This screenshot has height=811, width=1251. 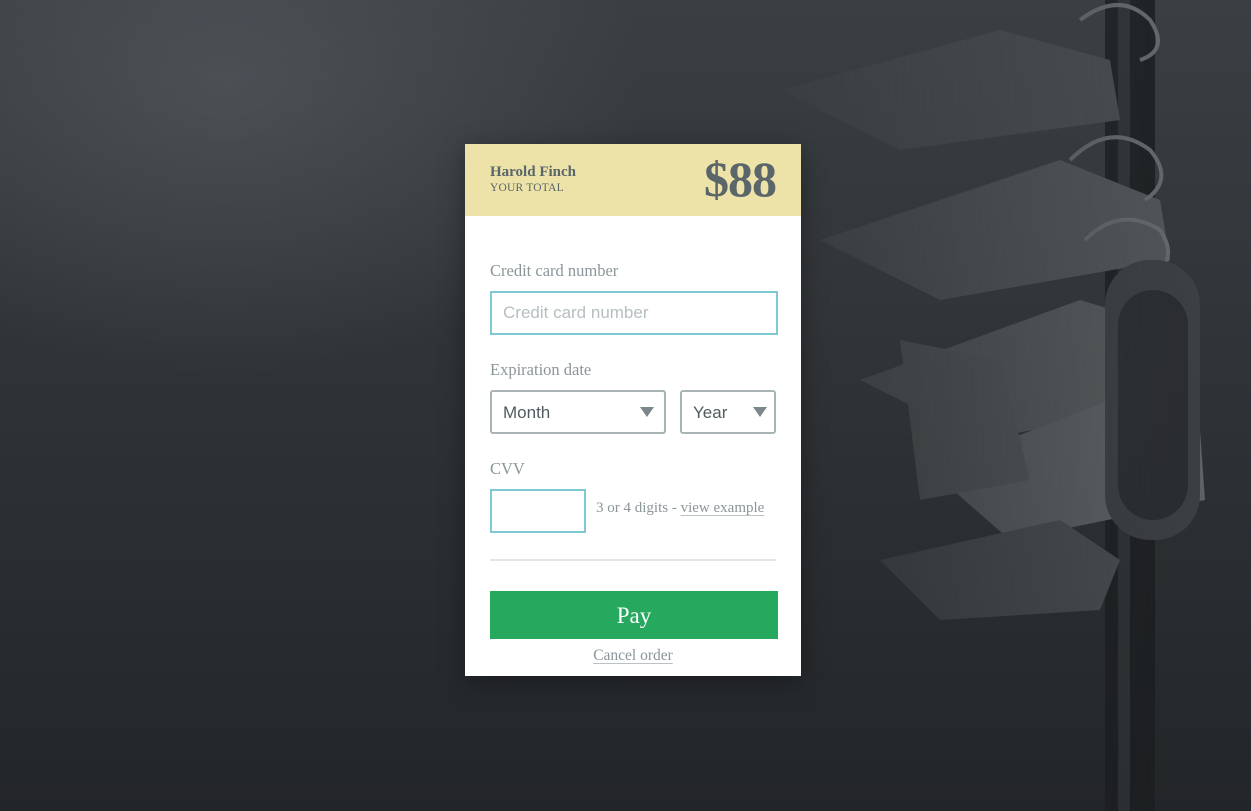 What do you see at coordinates (633, 560) in the screenshot?
I see `divider` at bounding box center [633, 560].